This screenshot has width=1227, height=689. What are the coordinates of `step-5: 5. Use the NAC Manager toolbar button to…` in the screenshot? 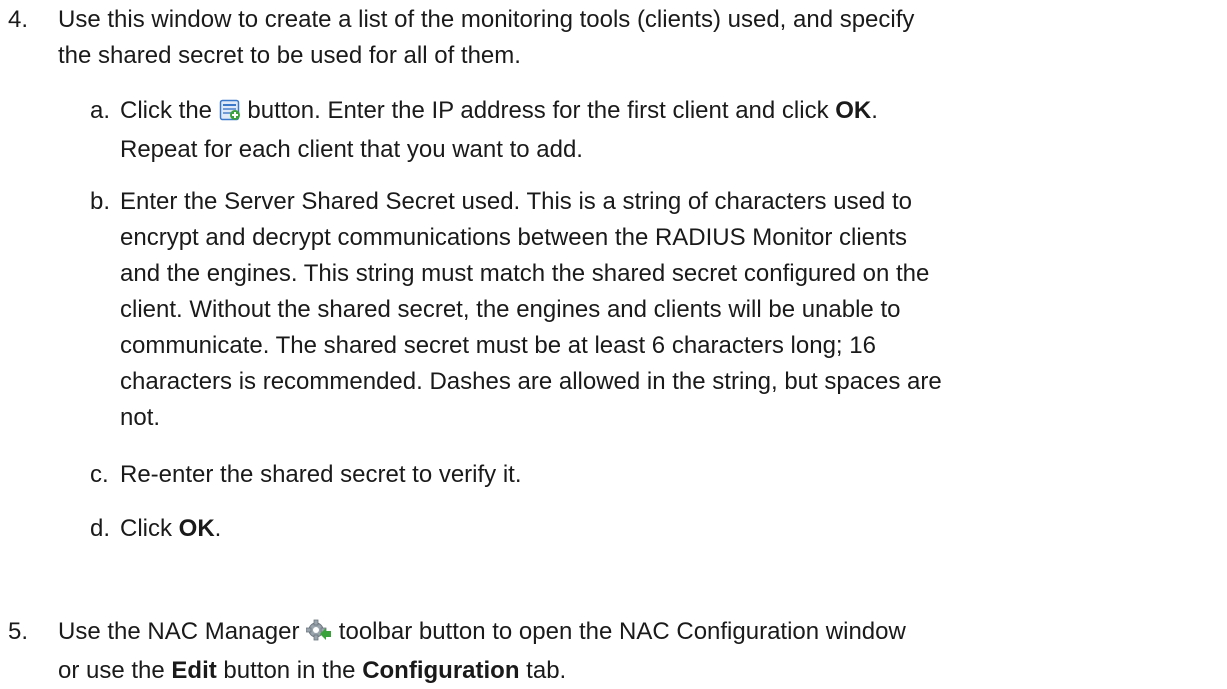 It's located at (613, 651).